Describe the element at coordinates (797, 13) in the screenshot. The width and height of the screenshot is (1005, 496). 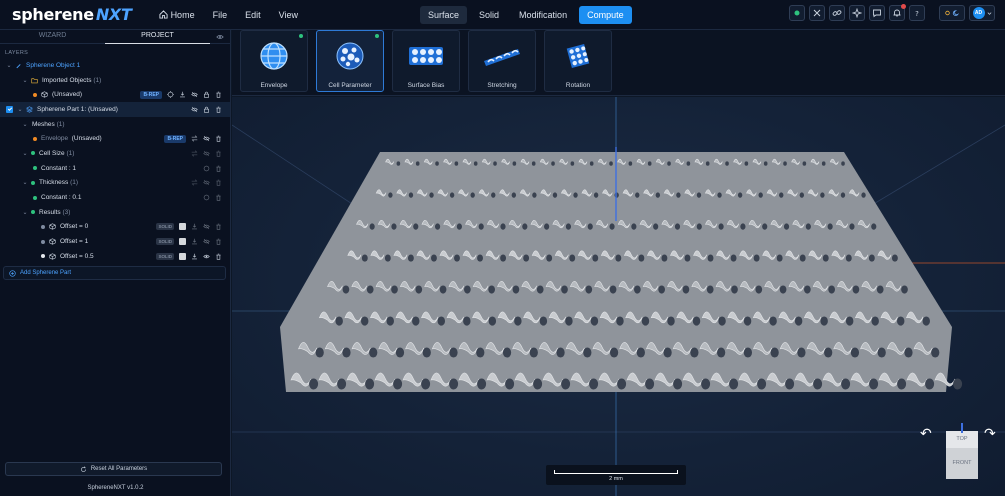
I see `status-button` at that location.